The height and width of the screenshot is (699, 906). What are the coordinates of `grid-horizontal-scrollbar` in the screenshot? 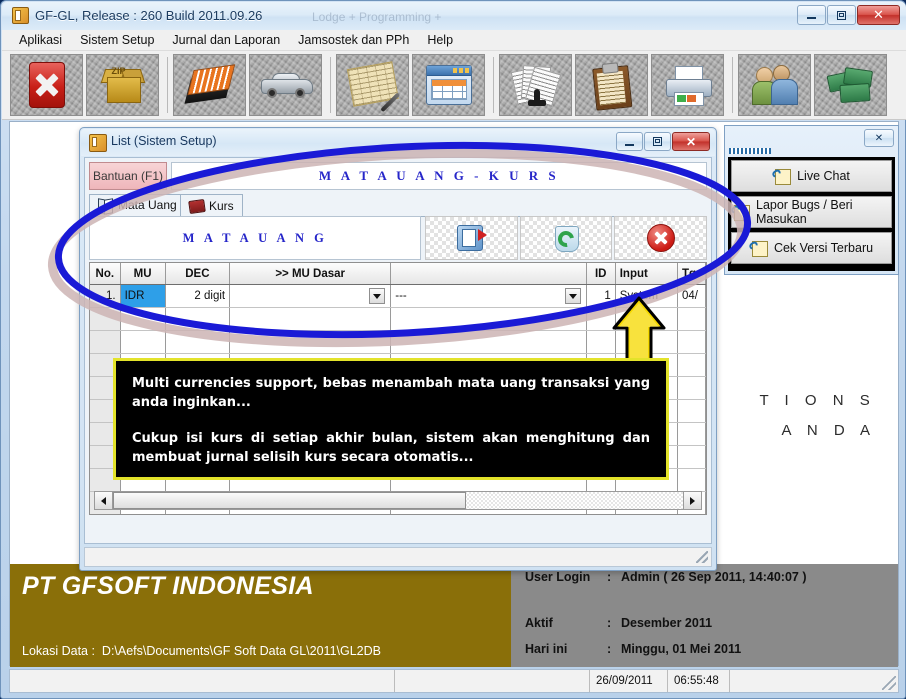 It's located at (398, 500).